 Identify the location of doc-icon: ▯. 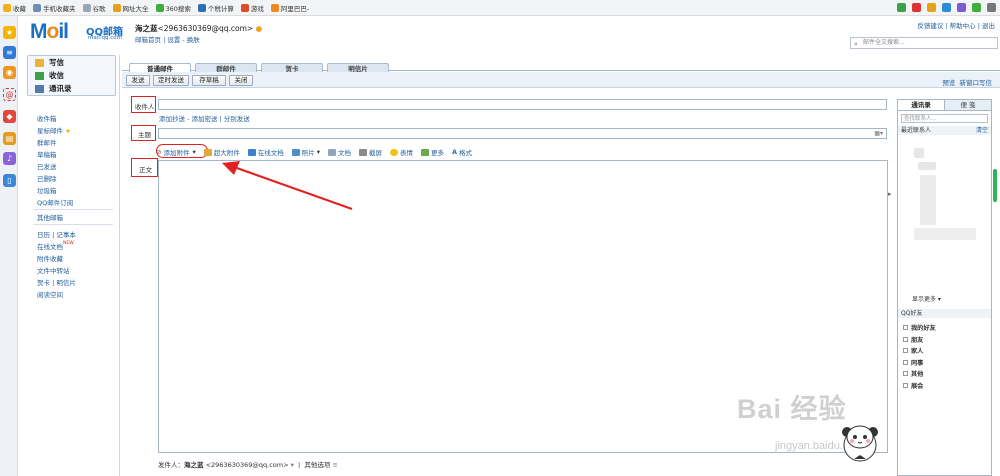
(9, 180).